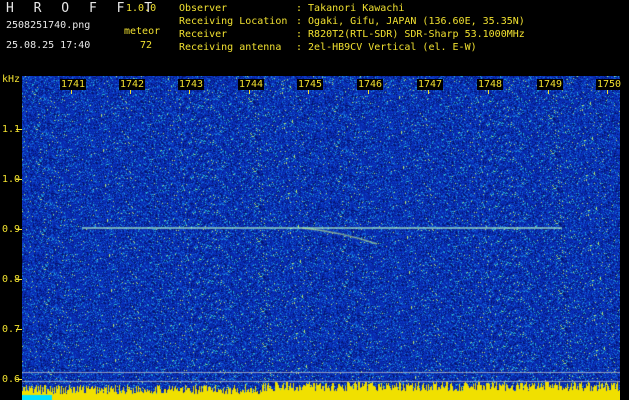 The width and height of the screenshot is (629, 400). What do you see at coordinates (73, 84) in the screenshot?
I see `x-tick-label: 1741` at bounding box center [73, 84].